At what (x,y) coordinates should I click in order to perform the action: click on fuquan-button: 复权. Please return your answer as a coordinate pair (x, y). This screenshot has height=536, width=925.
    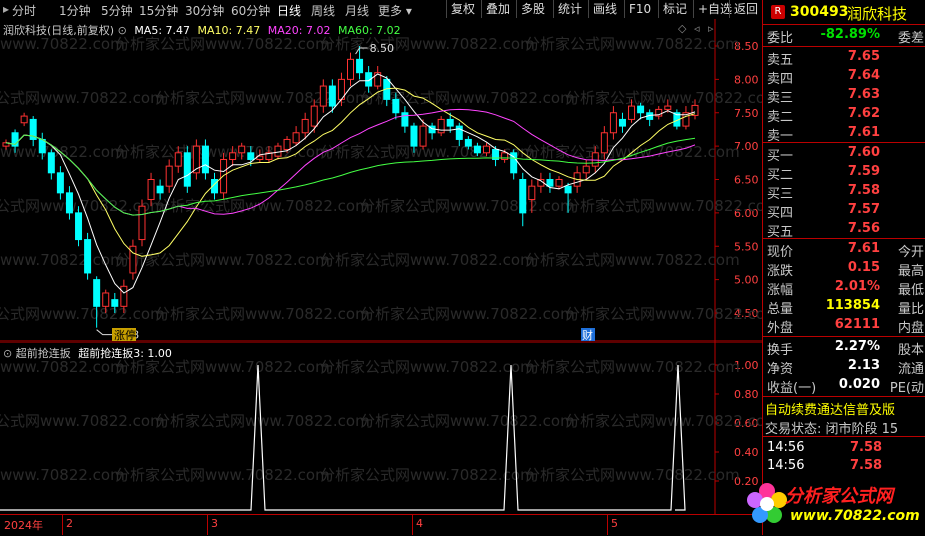
    Looking at the image, I should click on (462, 9).